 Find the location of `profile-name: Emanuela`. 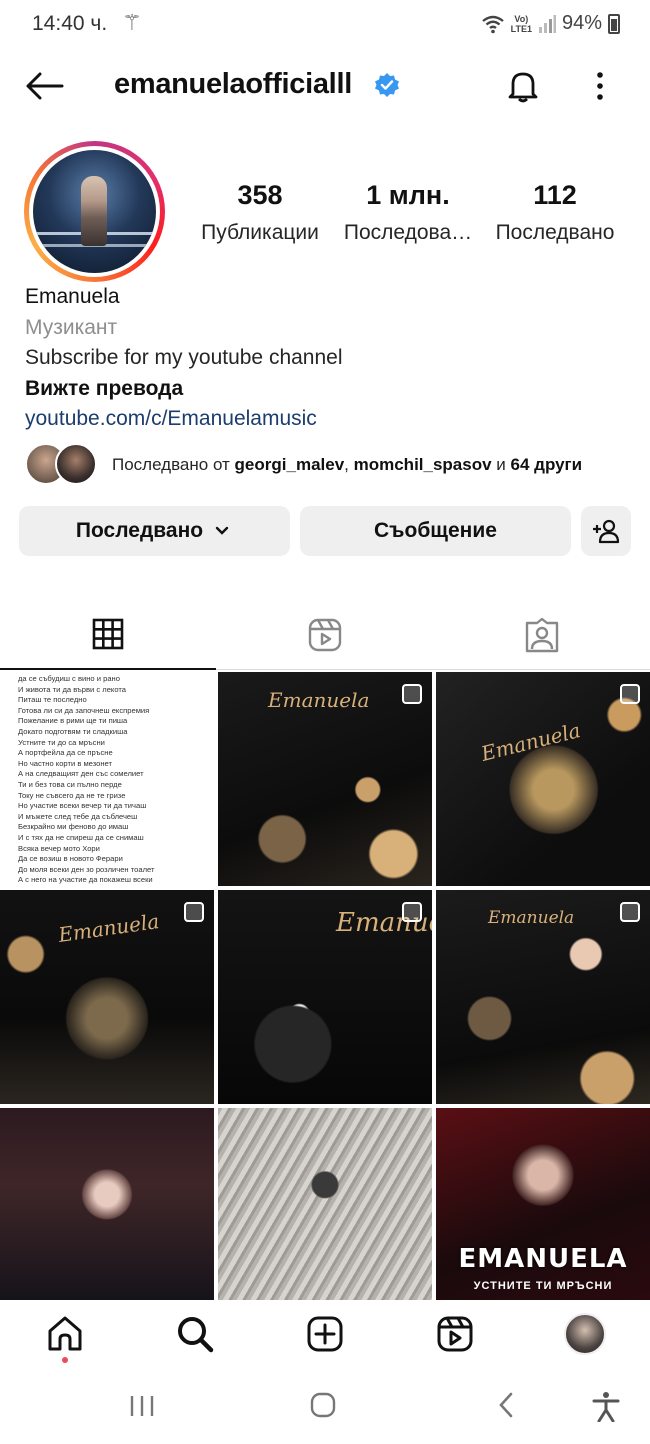

profile-name: Emanuela is located at coordinates (72, 296).